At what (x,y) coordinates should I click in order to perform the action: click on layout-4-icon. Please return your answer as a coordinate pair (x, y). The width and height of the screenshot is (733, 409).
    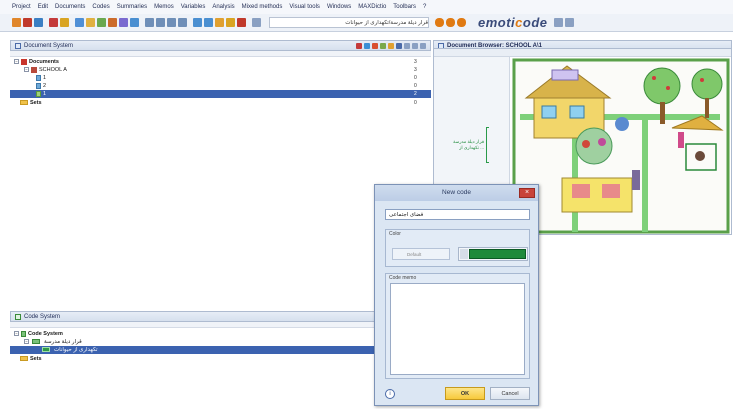
    Looking at the image, I should click on (182, 22).